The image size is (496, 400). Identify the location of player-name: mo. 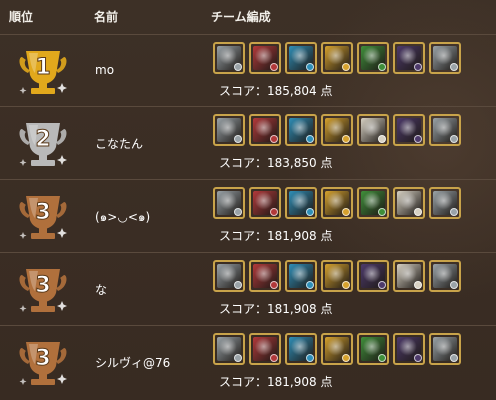
(105, 70).